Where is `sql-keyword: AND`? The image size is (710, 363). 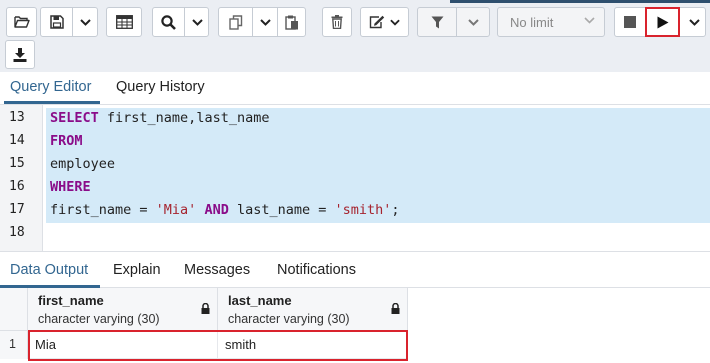 sql-keyword: AND is located at coordinates (216, 210).